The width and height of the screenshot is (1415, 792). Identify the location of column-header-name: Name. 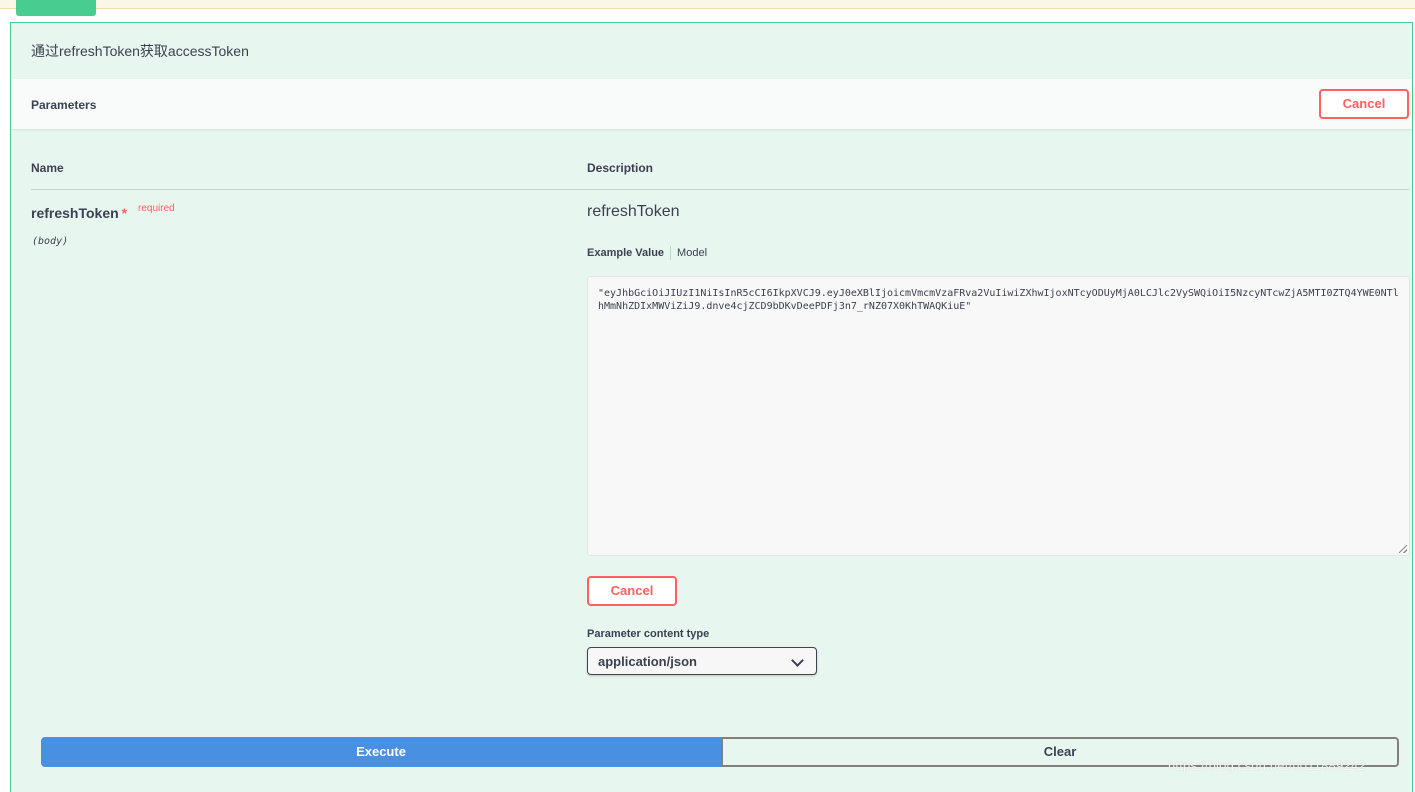
(47, 168).